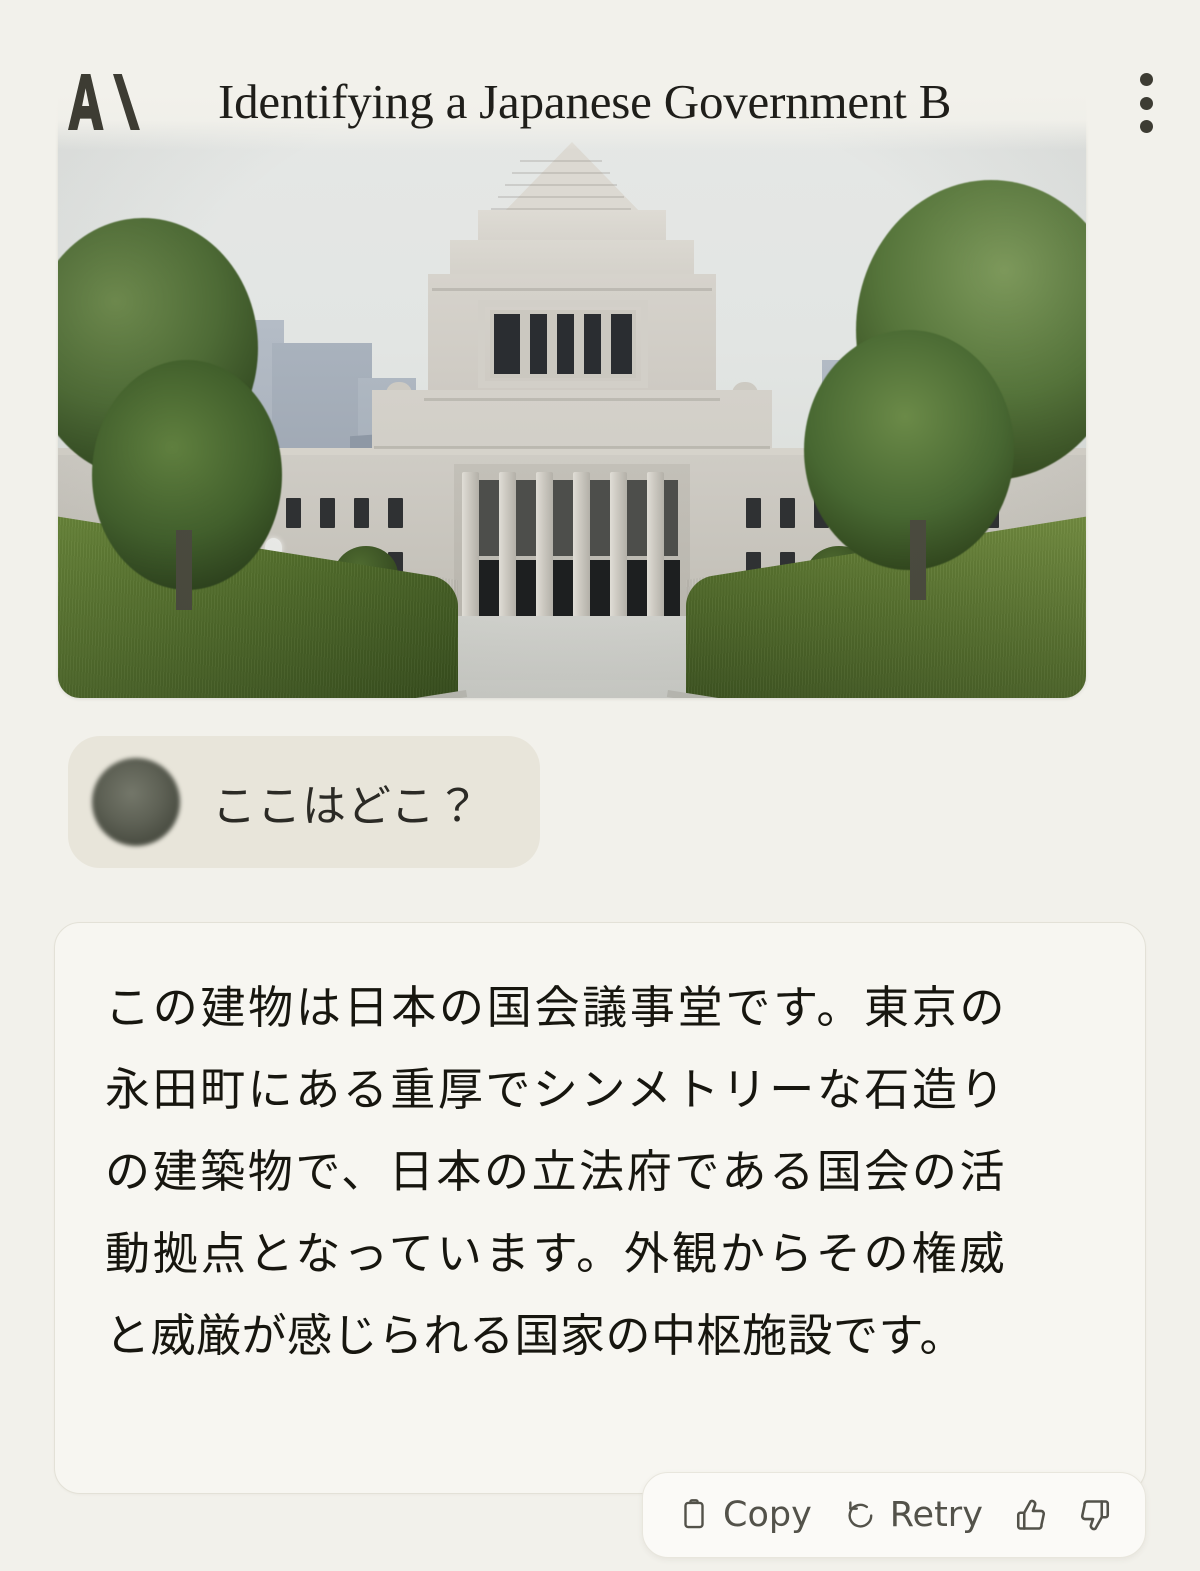 Image resolution: width=1200 pixels, height=1571 pixels. I want to click on user-message: ここはどこ？, so click(304, 802).